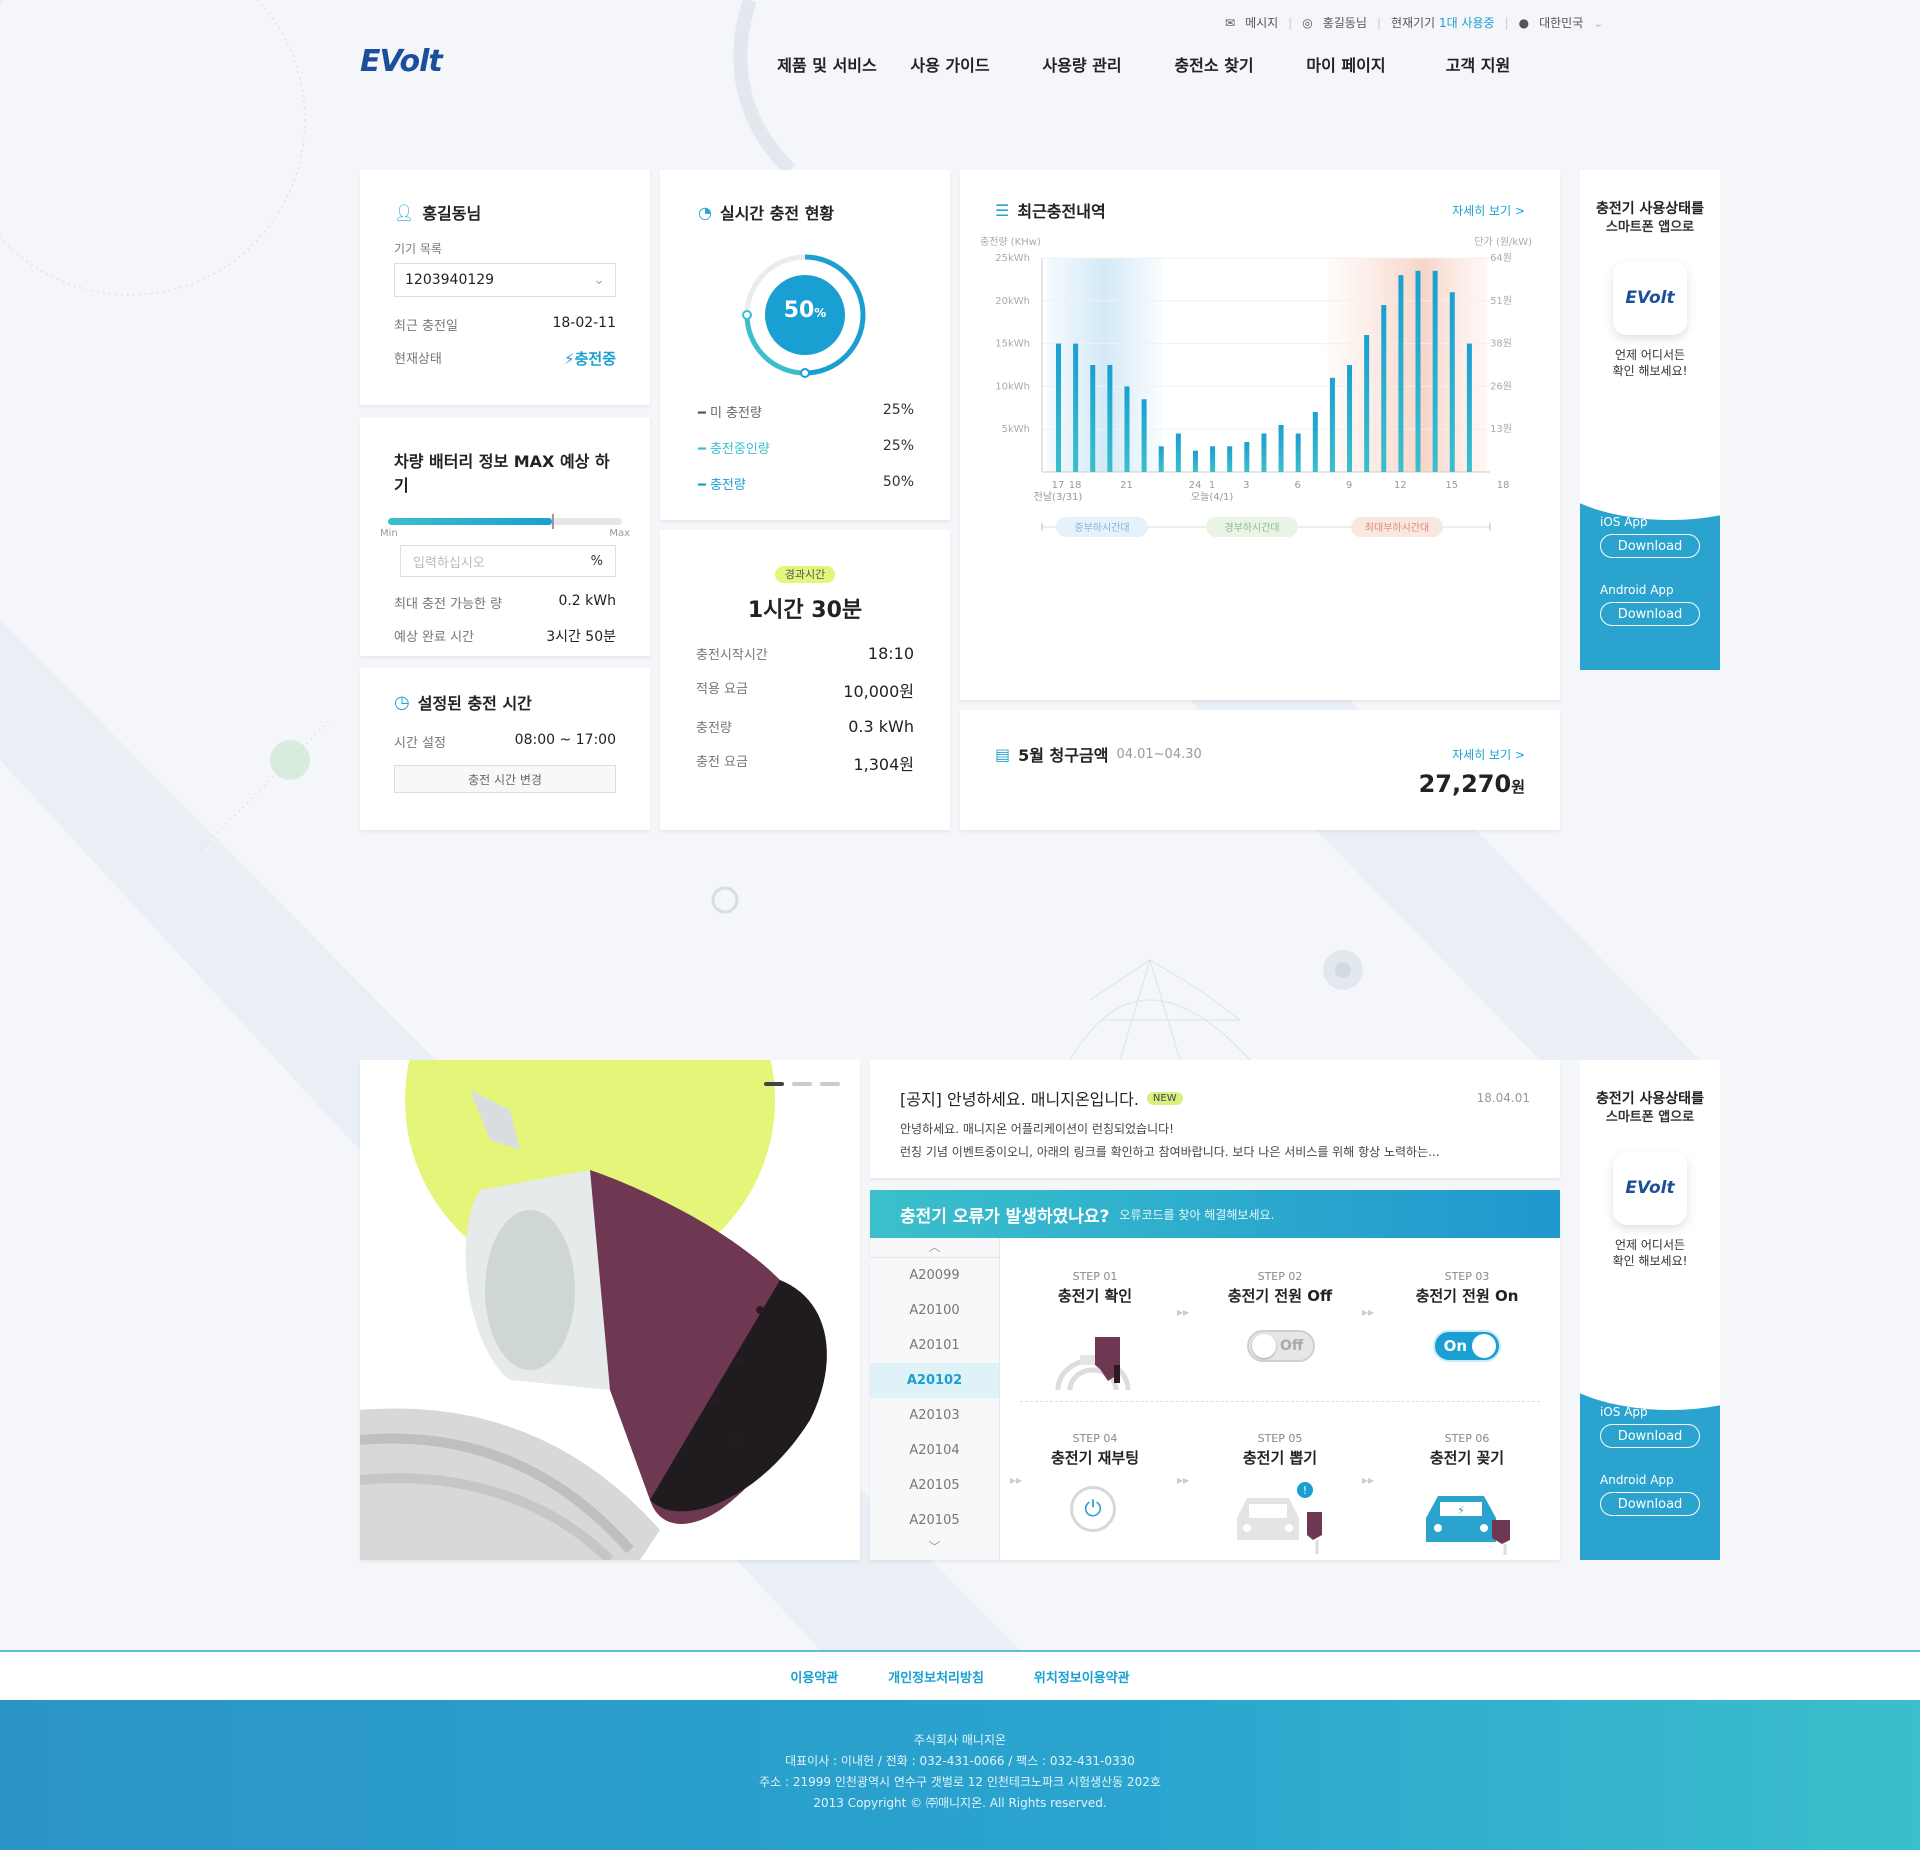 The image size is (1920, 1850). What do you see at coordinates (1478, 64) in the screenshot?
I see `nav-item: 고객 지원` at bounding box center [1478, 64].